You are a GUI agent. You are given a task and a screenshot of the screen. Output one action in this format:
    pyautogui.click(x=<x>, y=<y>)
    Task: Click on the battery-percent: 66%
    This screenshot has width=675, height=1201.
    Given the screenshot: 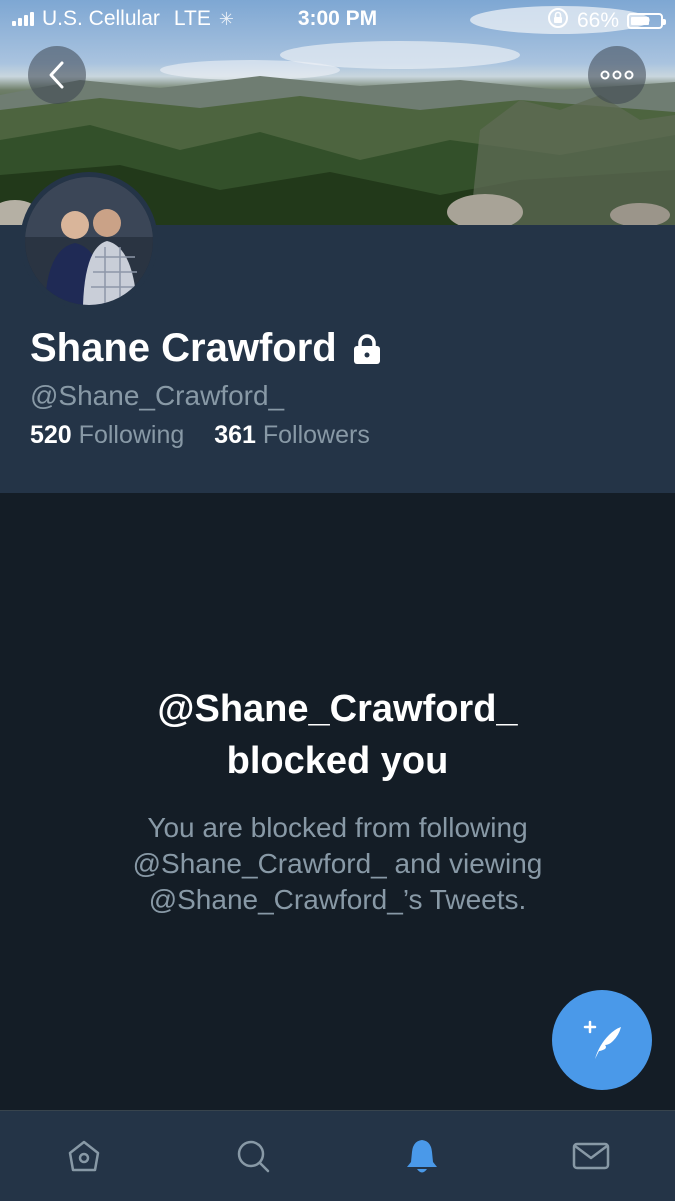 What is the action you would take?
    pyautogui.click(x=597, y=20)
    